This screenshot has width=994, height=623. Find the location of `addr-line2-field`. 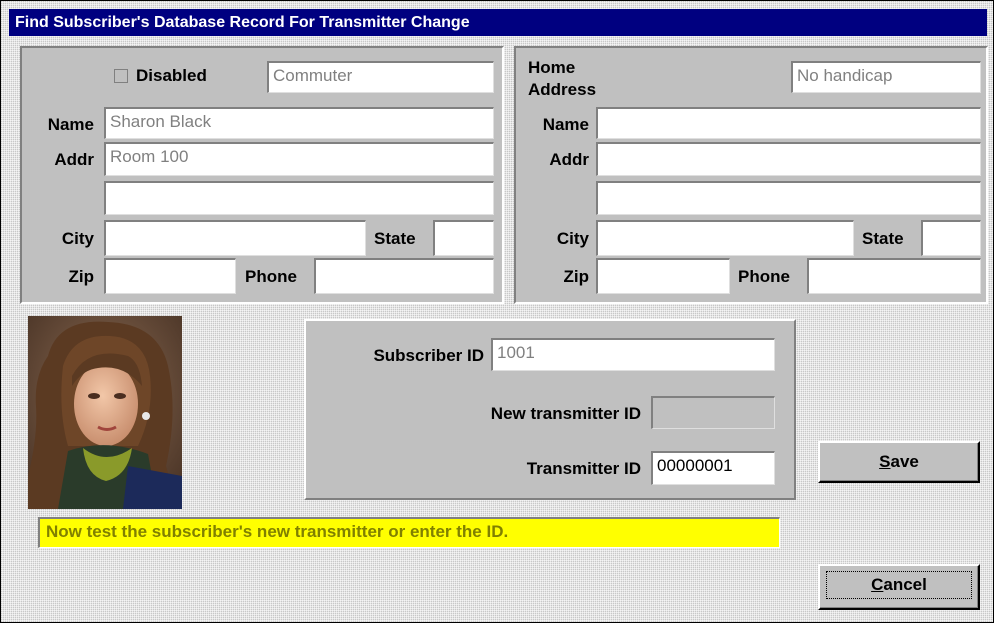

addr-line2-field is located at coordinates (299, 198).